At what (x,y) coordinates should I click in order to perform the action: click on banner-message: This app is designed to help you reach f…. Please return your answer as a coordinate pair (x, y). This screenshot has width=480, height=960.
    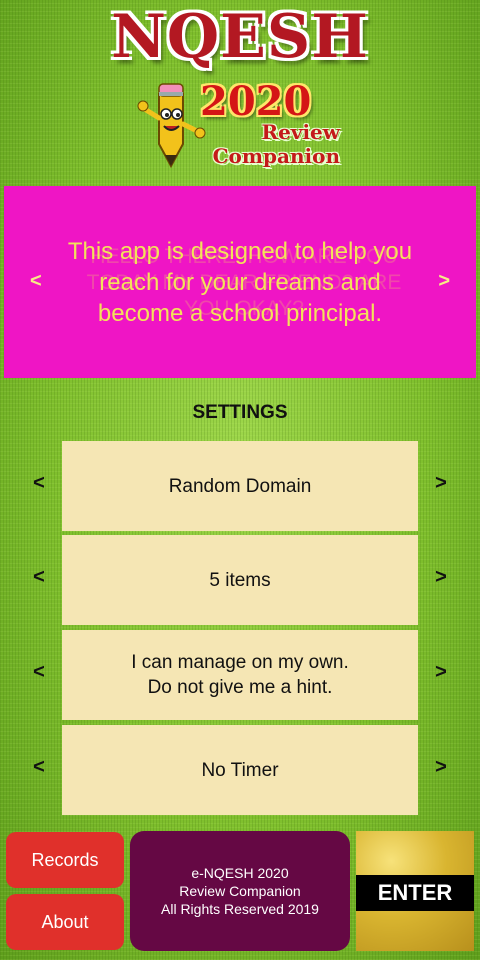
    Looking at the image, I should click on (240, 282).